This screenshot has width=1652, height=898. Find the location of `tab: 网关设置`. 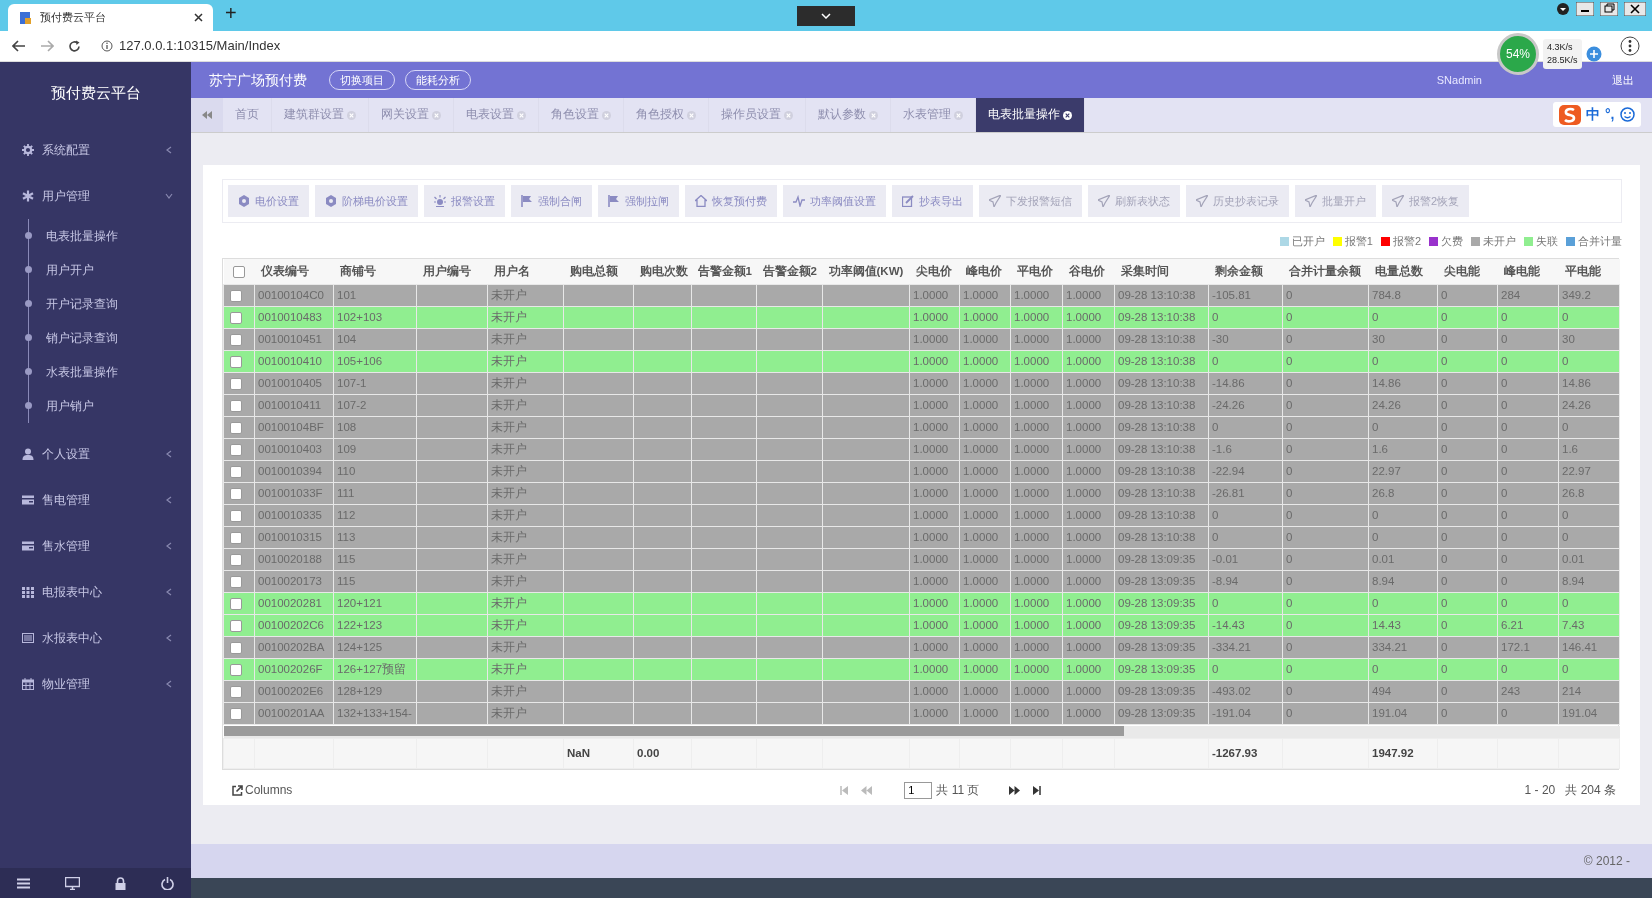

tab: 网关设置 is located at coordinates (411, 115).